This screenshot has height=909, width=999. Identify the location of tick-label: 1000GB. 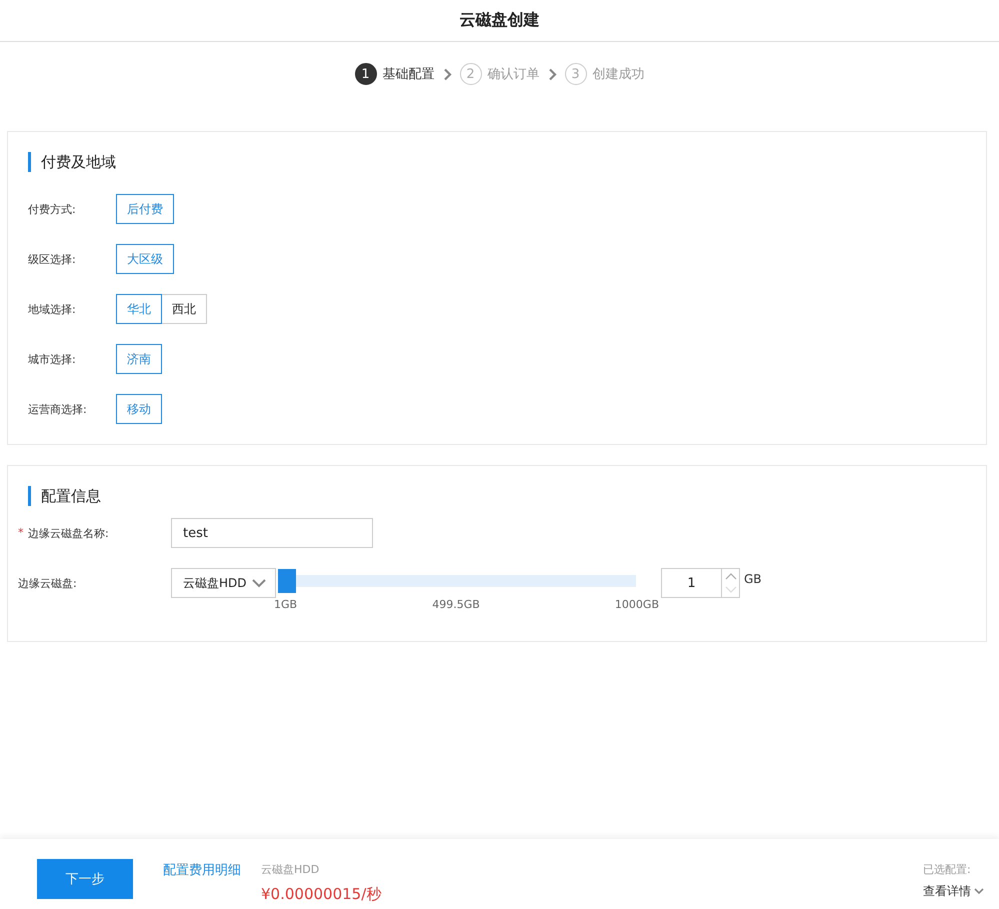
(636, 604).